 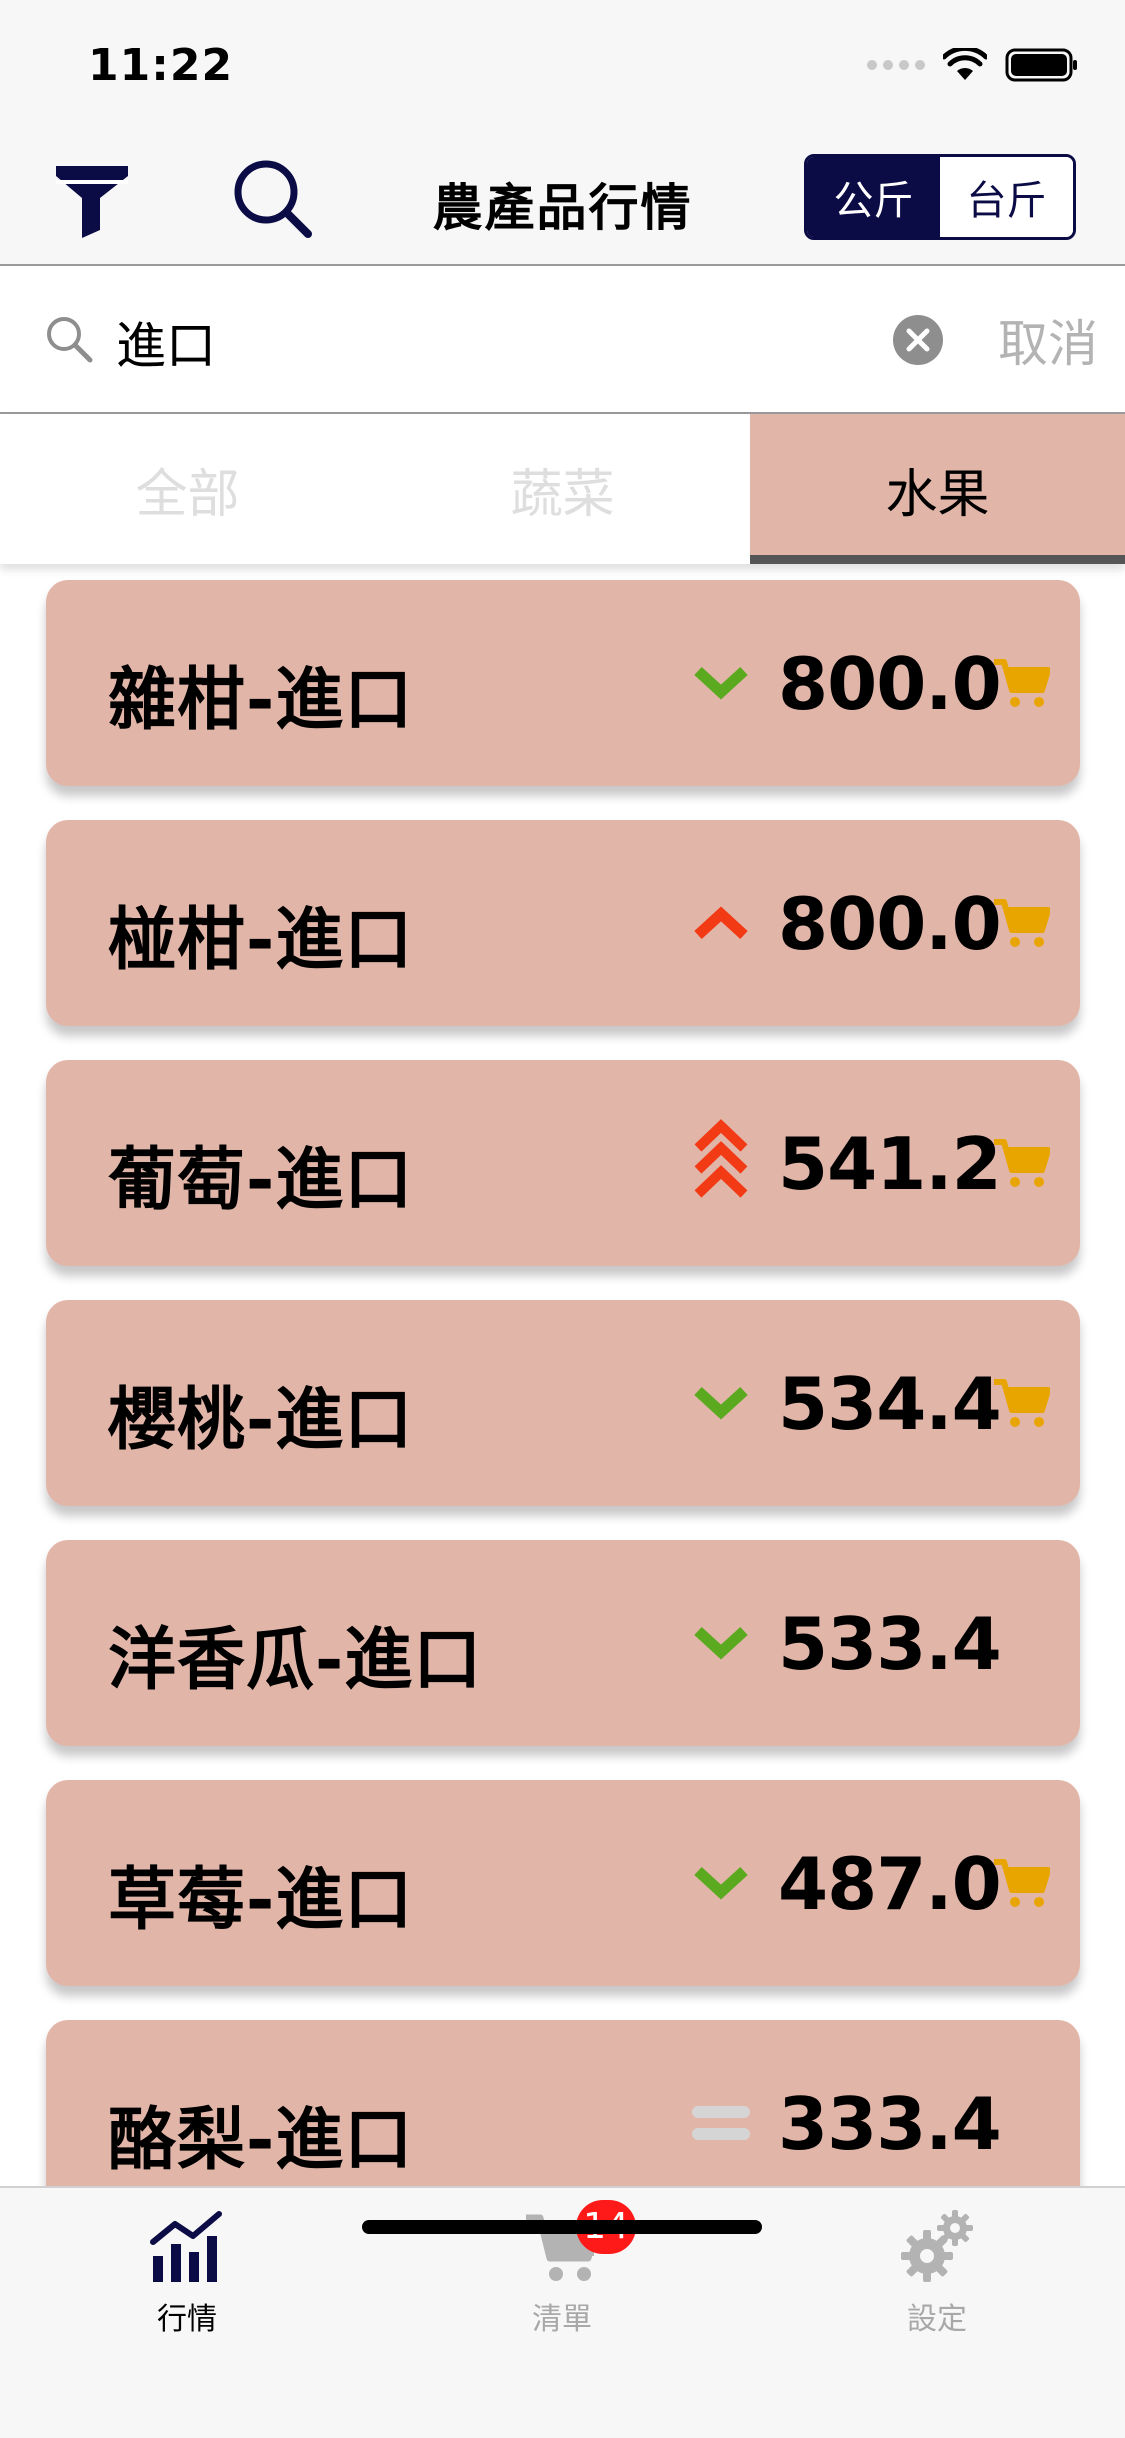 What do you see at coordinates (261, 1180) in the screenshot?
I see `item-name: 葡萄-進口` at bounding box center [261, 1180].